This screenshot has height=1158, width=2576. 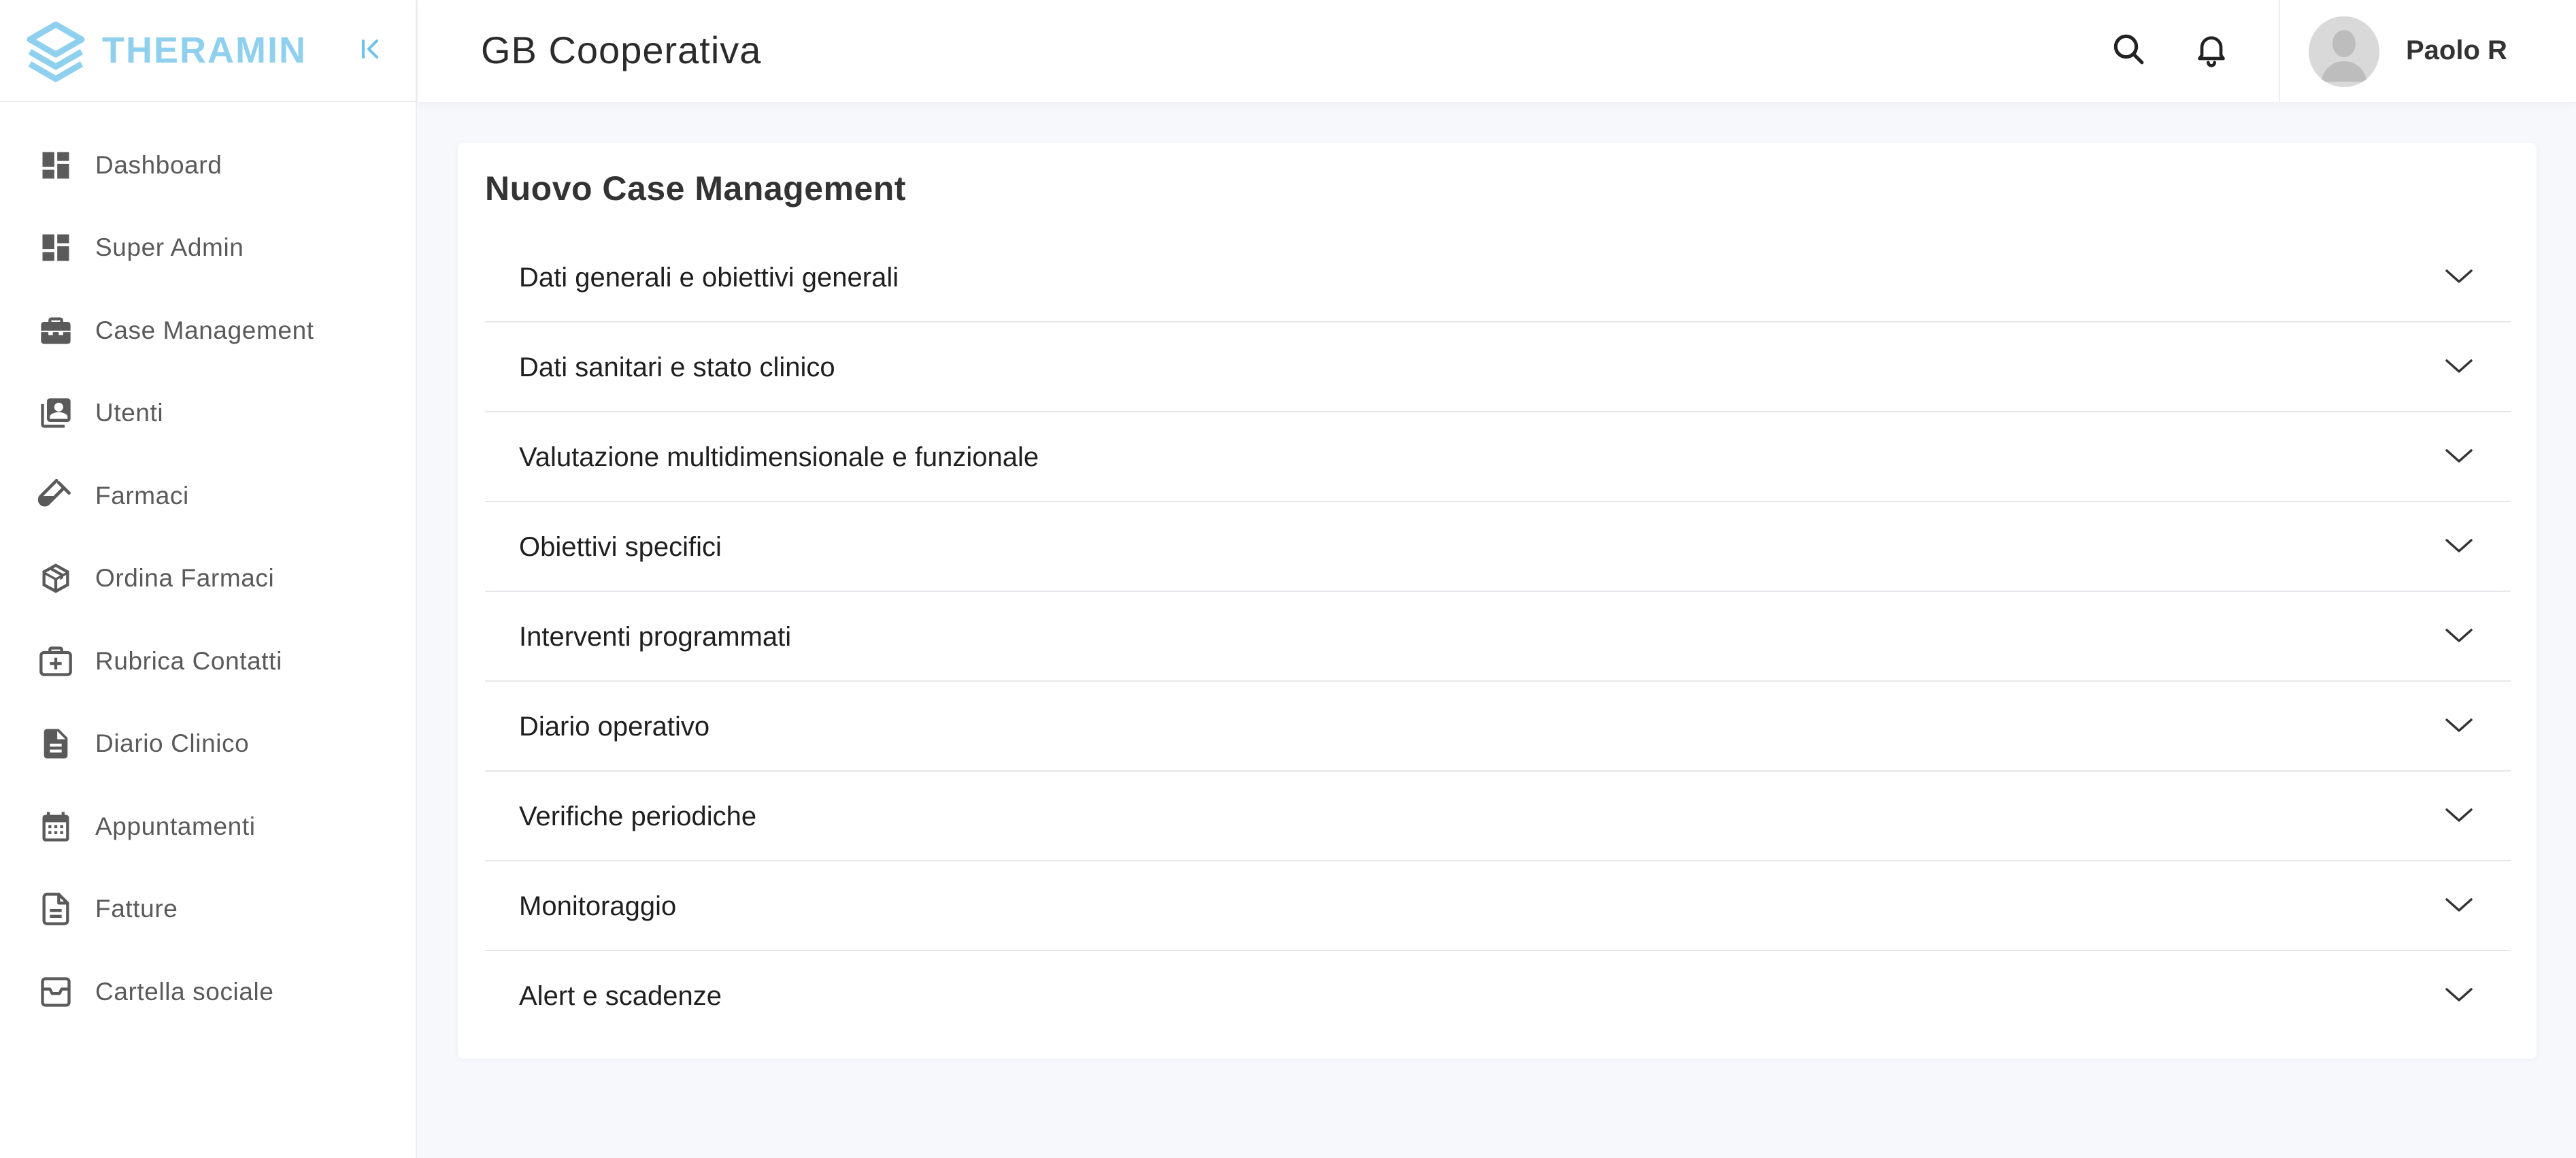 I want to click on bell-icon, so click(x=2211, y=49).